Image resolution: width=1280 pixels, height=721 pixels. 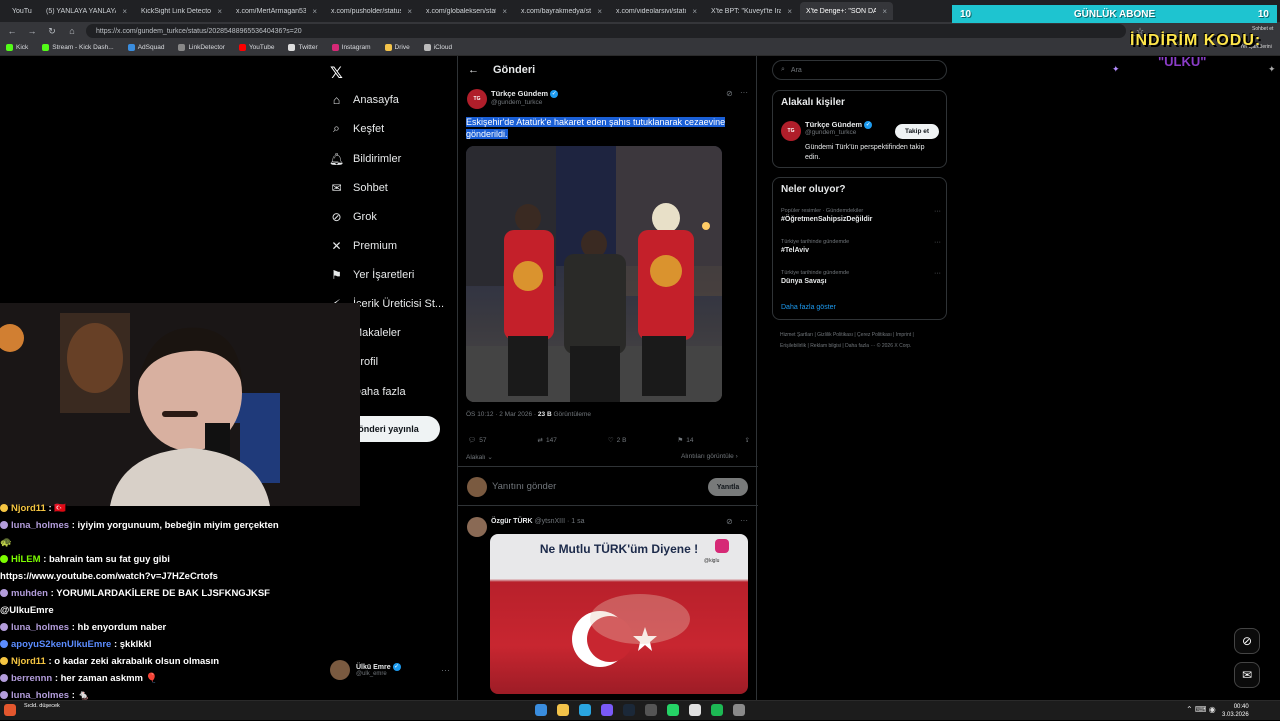 What do you see at coordinates (336, 73) in the screenshot?
I see `x-logo-icon: 𝕏` at bounding box center [336, 73].